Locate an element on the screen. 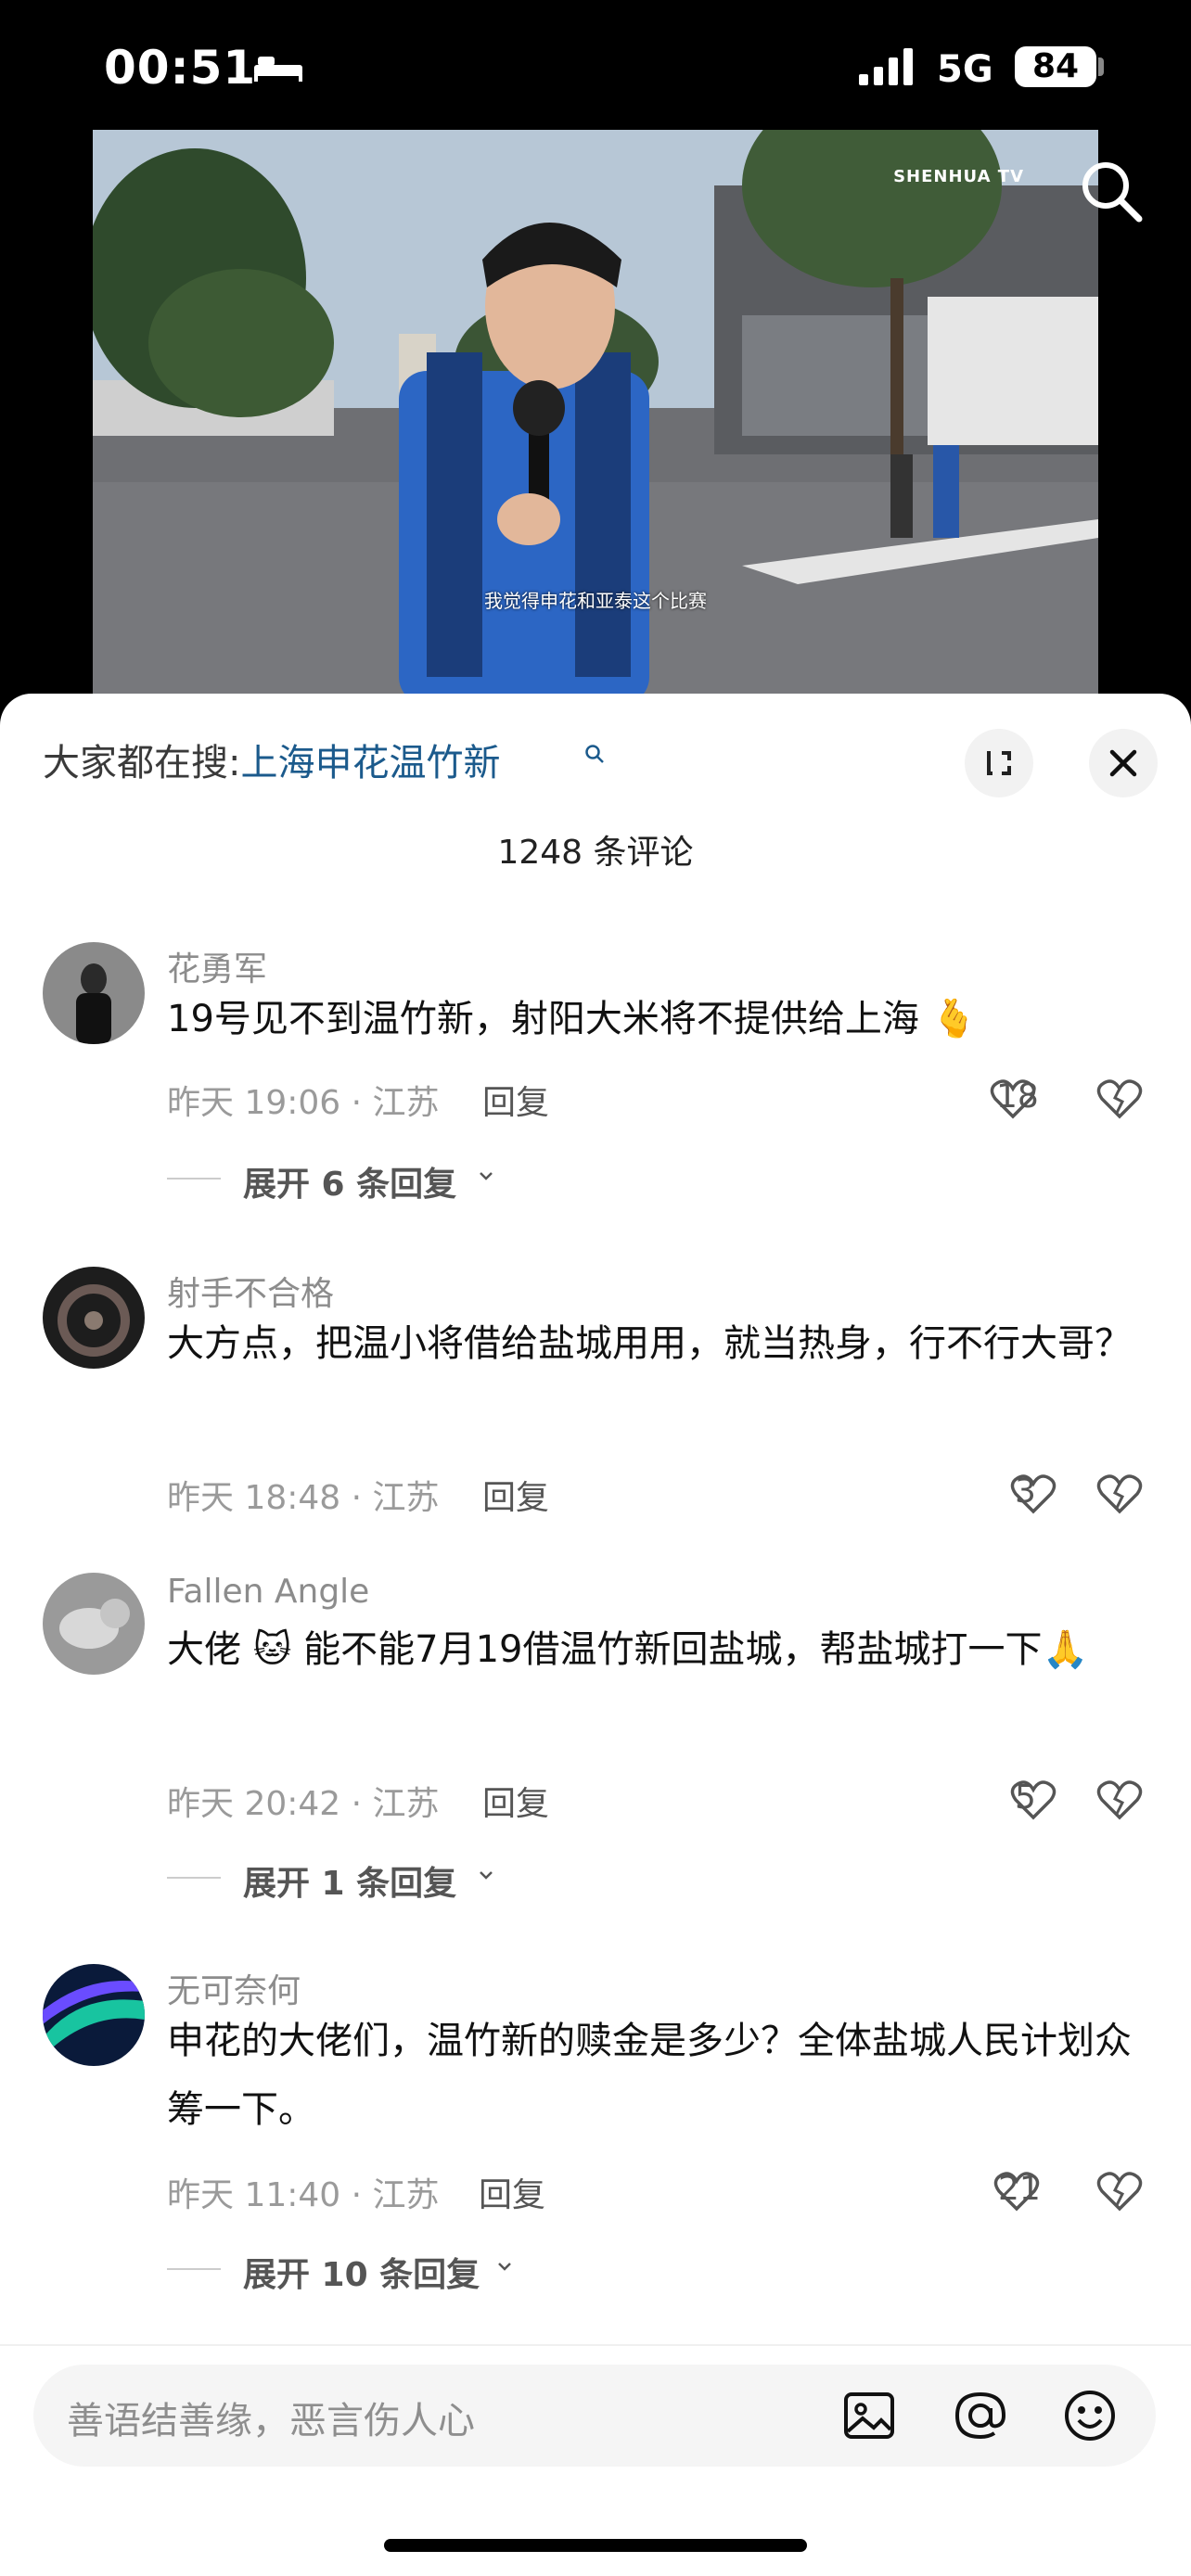 This screenshot has height=2576, width=1191. at-icon is located at coordinates (981, 2415).